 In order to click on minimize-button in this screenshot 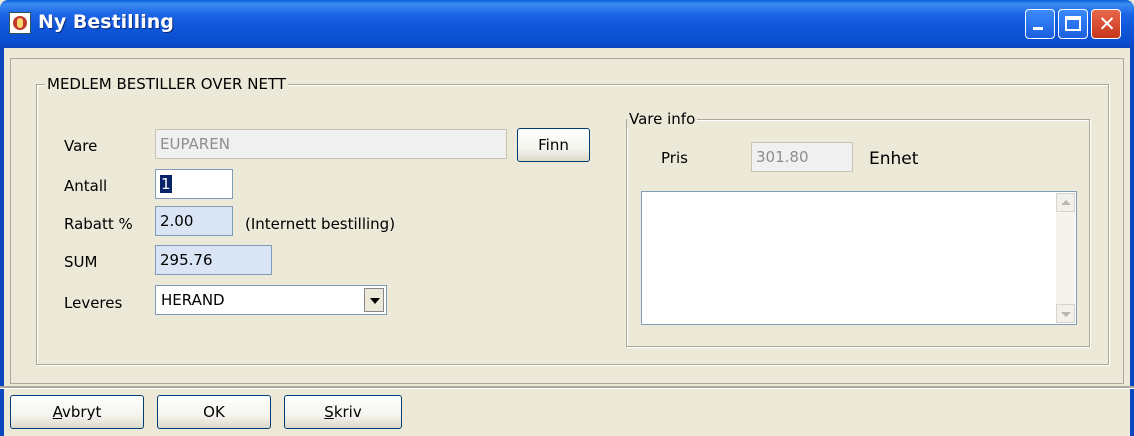, I will do `click(1040, 24)`.